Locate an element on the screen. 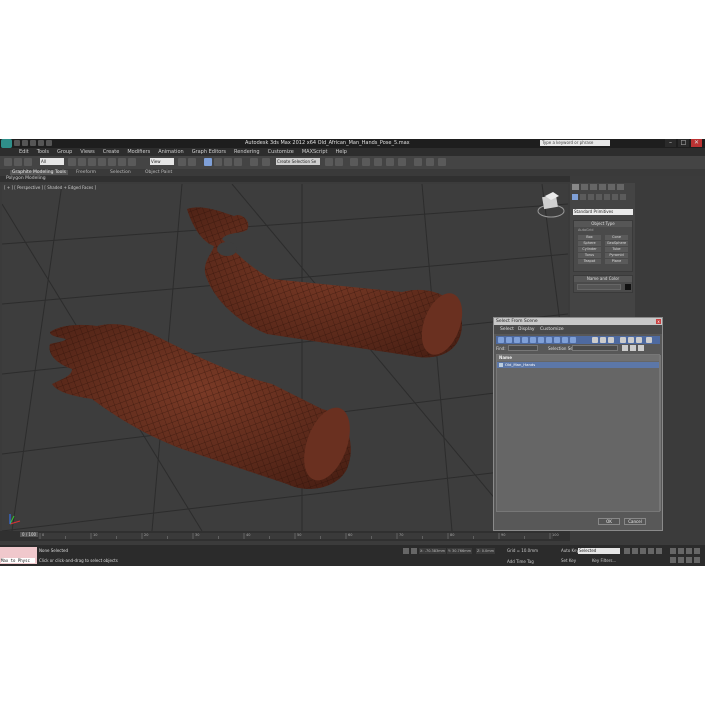 This screenshot has width=705, height=705. unlink-icon is located at coordinates (28, 162).